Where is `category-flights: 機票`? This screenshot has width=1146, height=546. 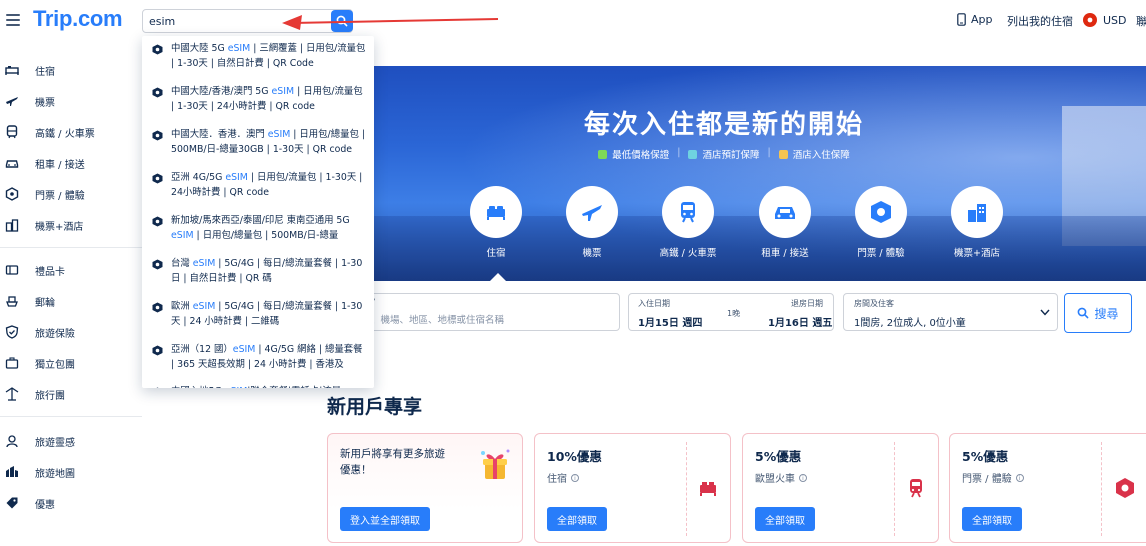
category-flights: 機票 is located at coordinates (592, 222).